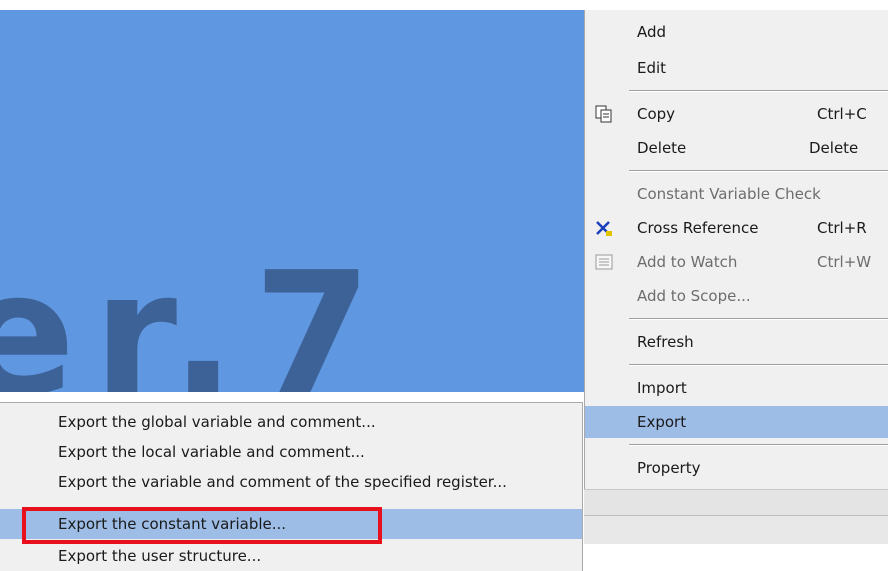 This screenshot has height=571, width=888. What do you see at coordinates (736, 342) in the screenshot?
I see `menu-item-refresh: Refresh` at bounding box center [736, 342].